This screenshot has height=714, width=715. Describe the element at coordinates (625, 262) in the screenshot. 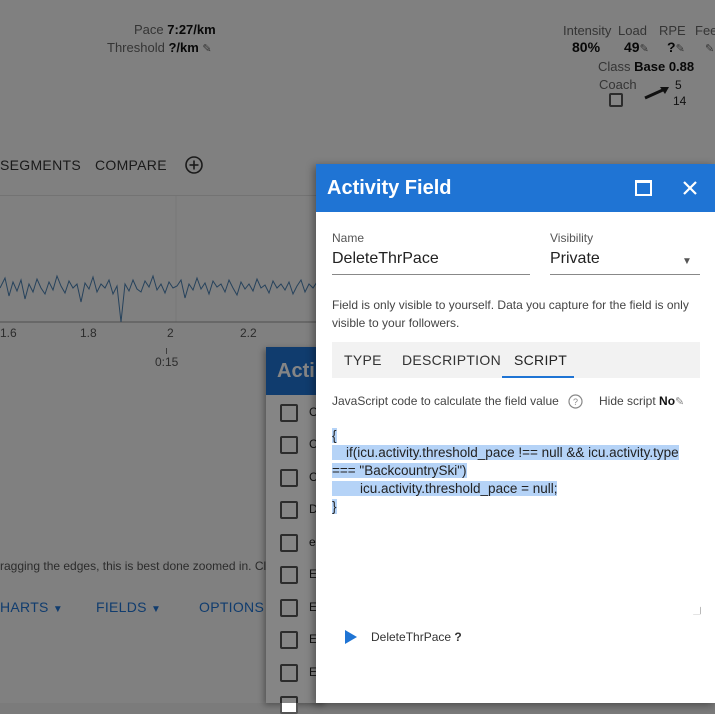

I see `visibility-select: Private ▼` at that location.